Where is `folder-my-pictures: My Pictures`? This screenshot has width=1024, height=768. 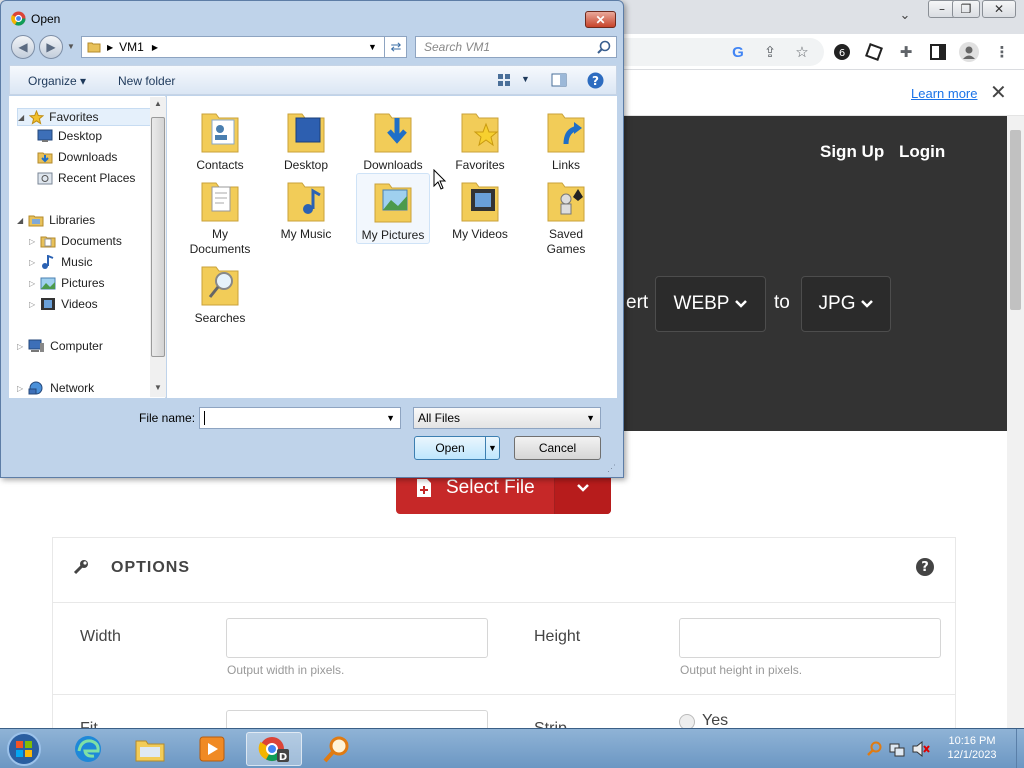
folder-my-pictures: My Pictures is located at coordinates (393, 208).